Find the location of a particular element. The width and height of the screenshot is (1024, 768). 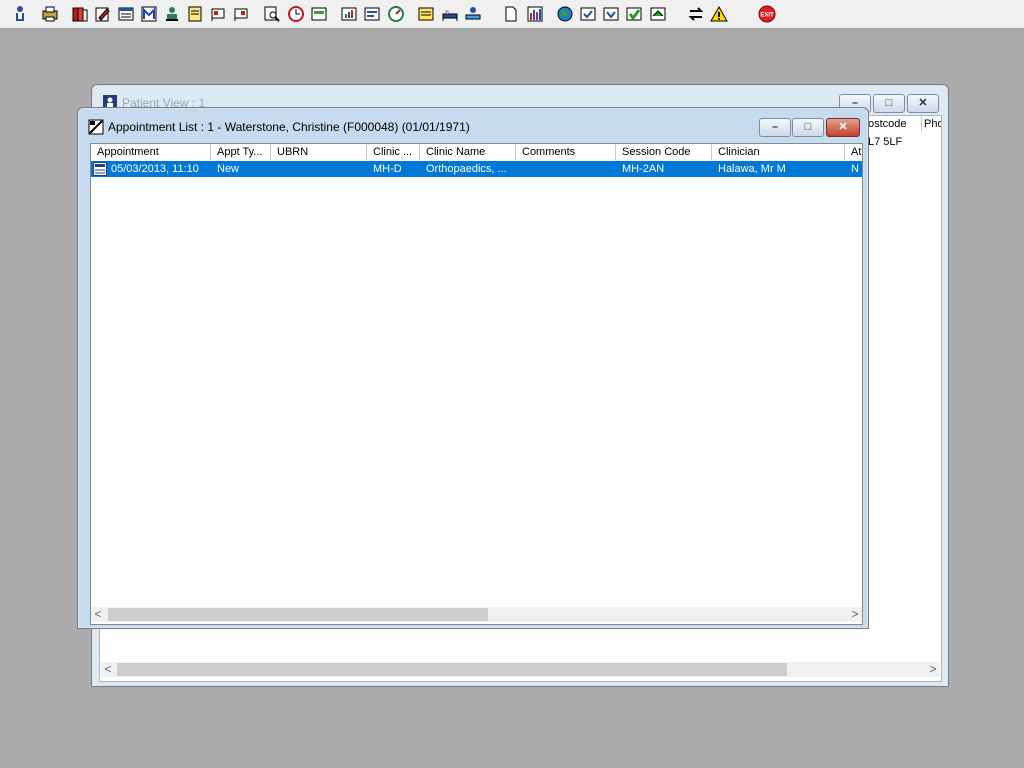

appointment-row-icon is located at coordinates (100, 169).